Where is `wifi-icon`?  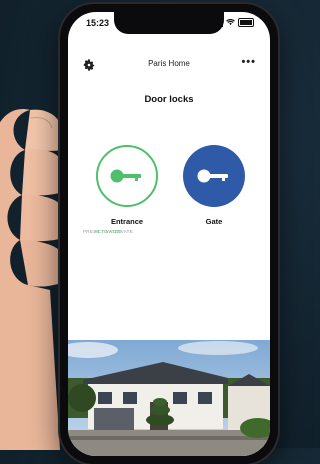
wifi-icon is located at coordinates (230, 22).